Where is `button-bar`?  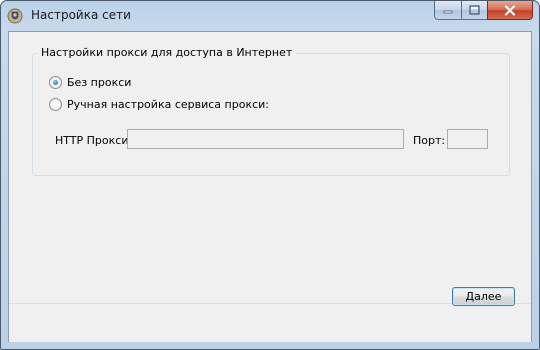 button-bar is located at coordinates (270, 322).